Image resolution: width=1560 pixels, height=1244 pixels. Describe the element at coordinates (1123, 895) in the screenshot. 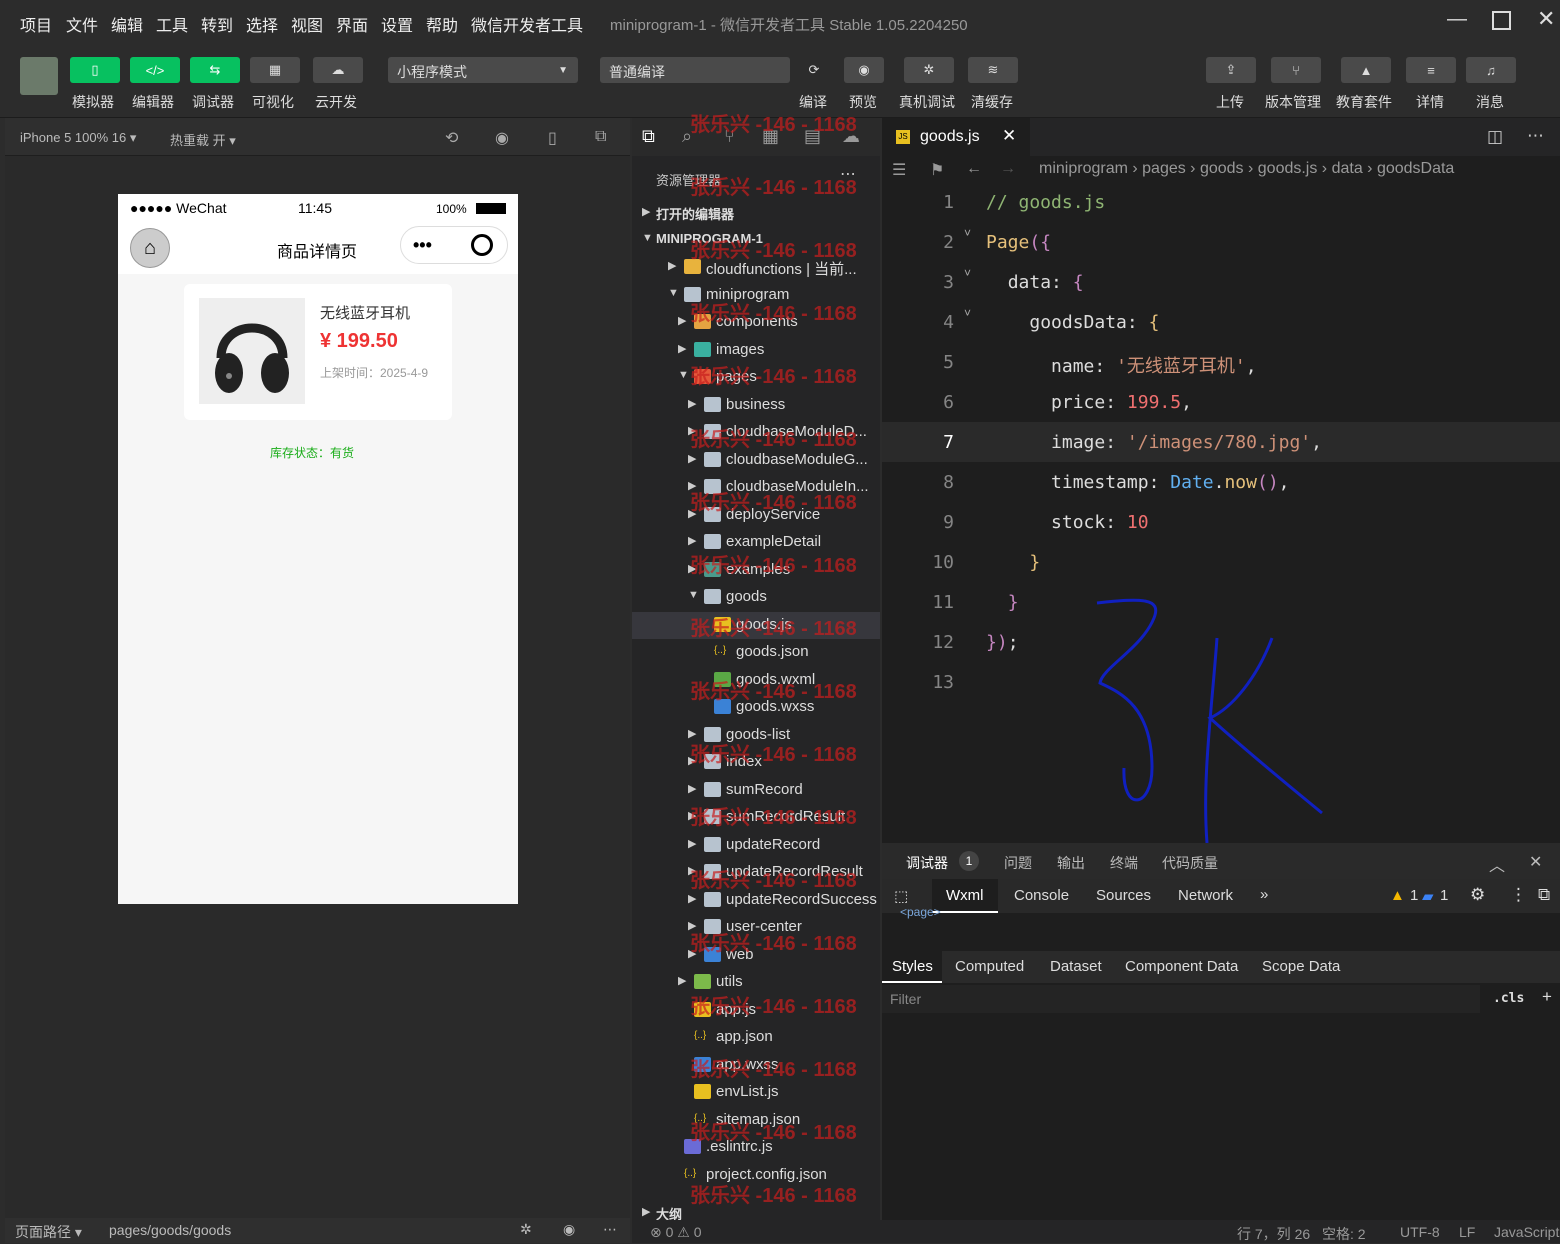

I see `tab-sources: Sources` at that location.